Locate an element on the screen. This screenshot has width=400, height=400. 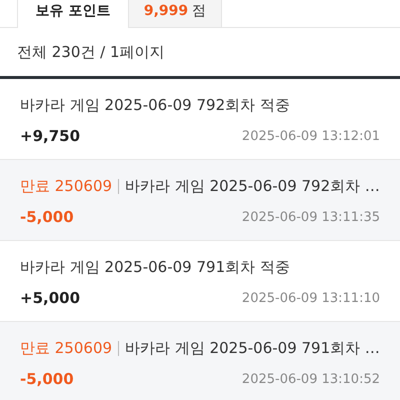
point-amount: +9,750 is located at coordinates (50, 136).